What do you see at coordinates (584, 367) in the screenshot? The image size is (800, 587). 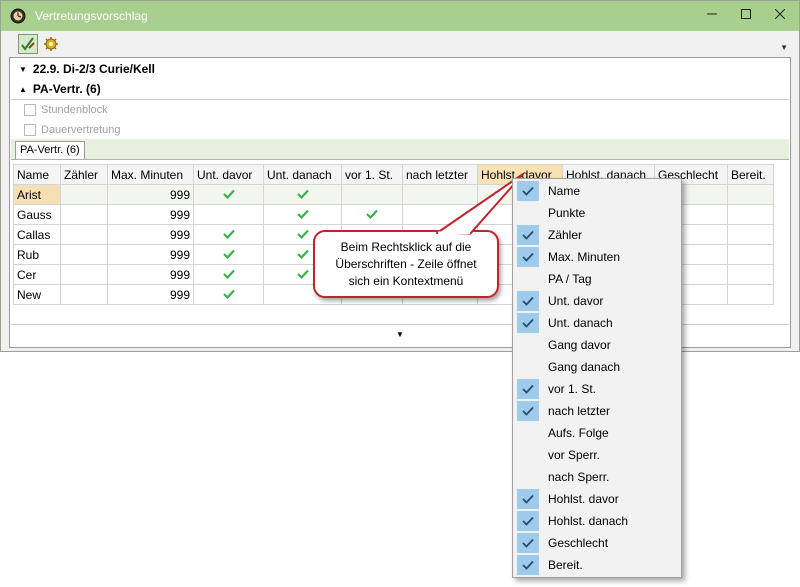 I see `context-menu-item-label: Gang danach` at bounding box center [584, 367].